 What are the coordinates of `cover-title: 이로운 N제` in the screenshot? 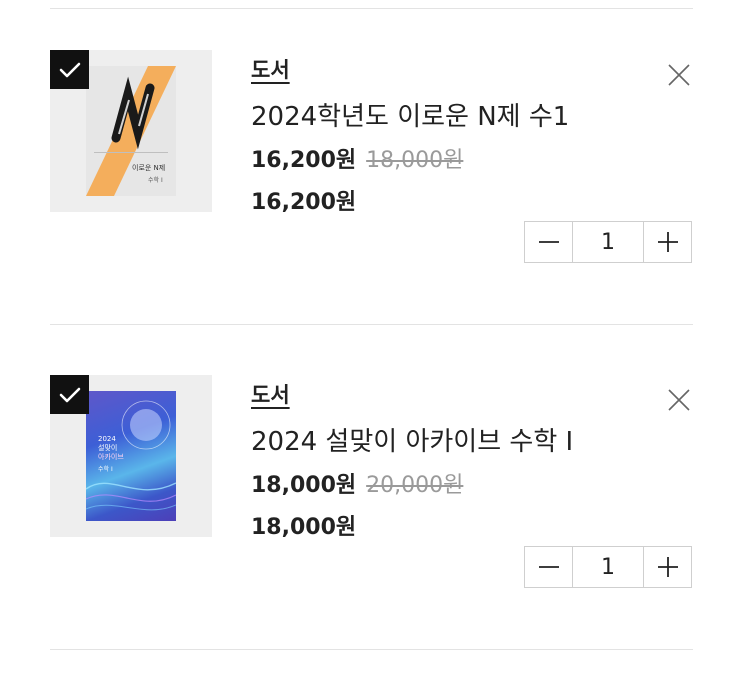 It's located at (149, 168).